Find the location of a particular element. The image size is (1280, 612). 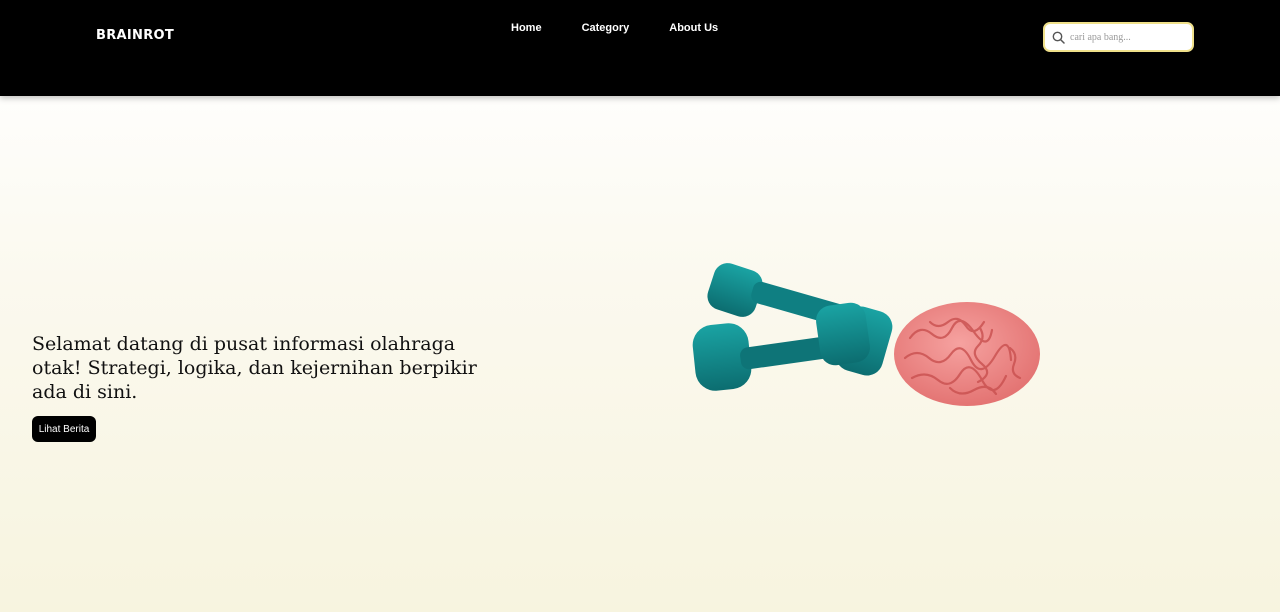

lihat-berita-button: Lihat Berita is located at coordinates (64, 429).